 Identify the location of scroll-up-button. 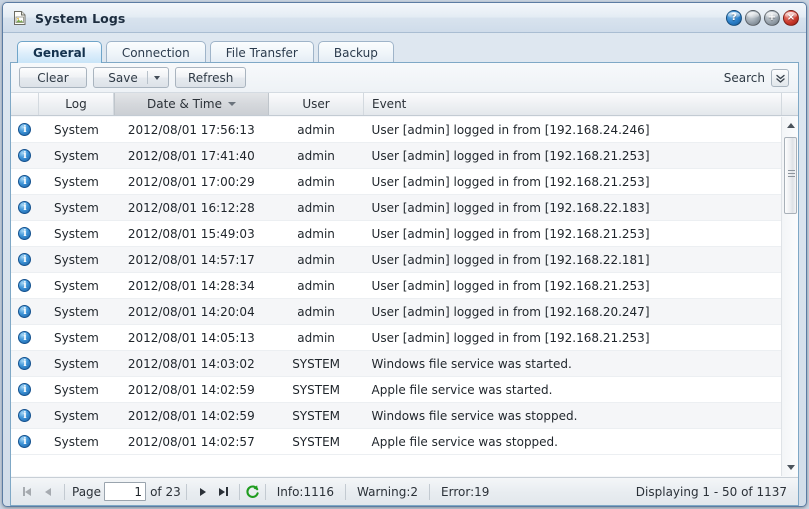
(790, 125).